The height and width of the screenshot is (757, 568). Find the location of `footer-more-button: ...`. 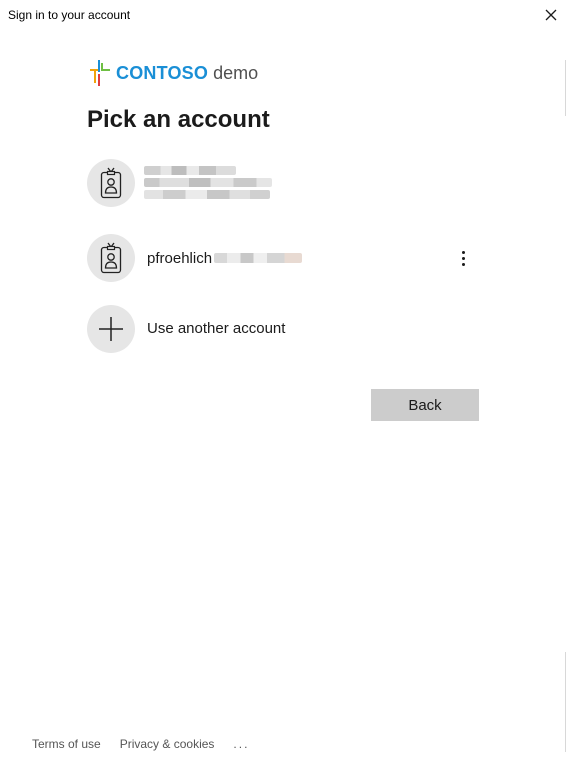

footer-more-button: ... is located at coordinates (241, 744).